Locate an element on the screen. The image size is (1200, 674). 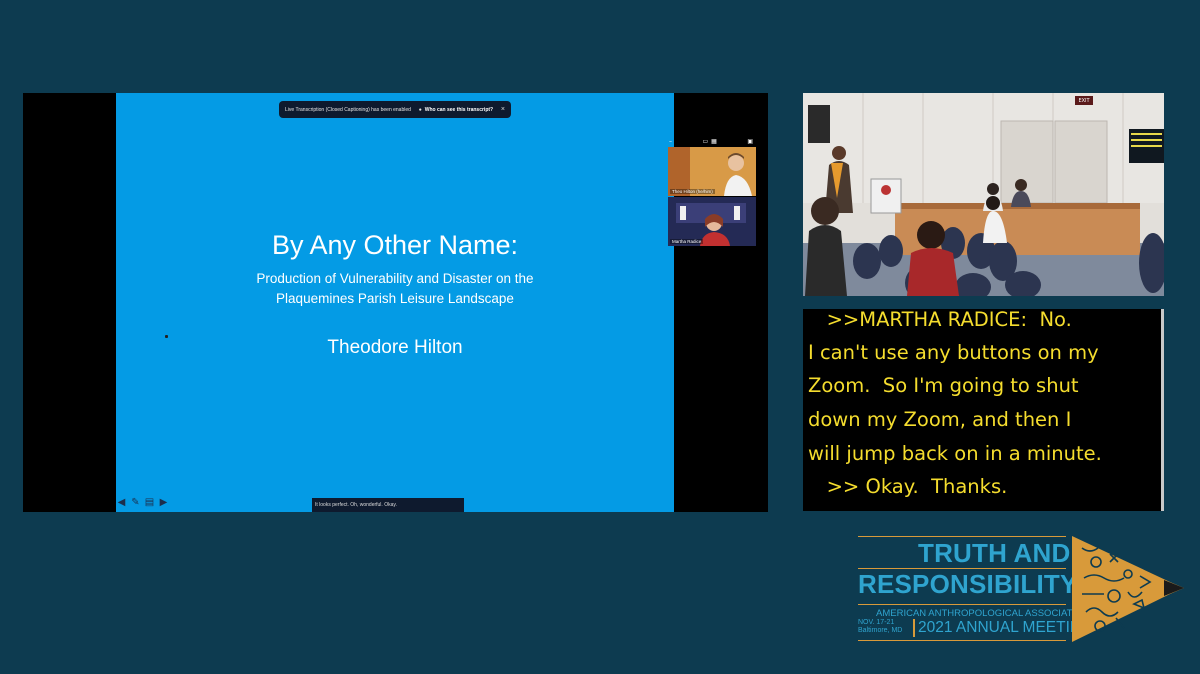
arrow-right-icon: ▶ is located at coordinates (163, 502).